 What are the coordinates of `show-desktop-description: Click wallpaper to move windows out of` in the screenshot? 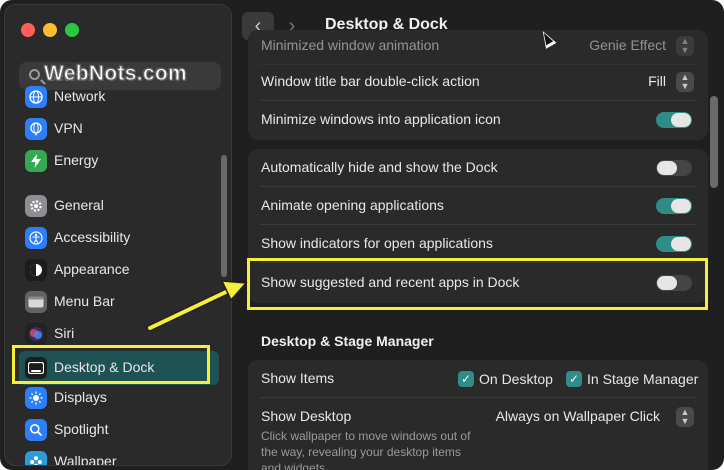 It's located at (366, 436).